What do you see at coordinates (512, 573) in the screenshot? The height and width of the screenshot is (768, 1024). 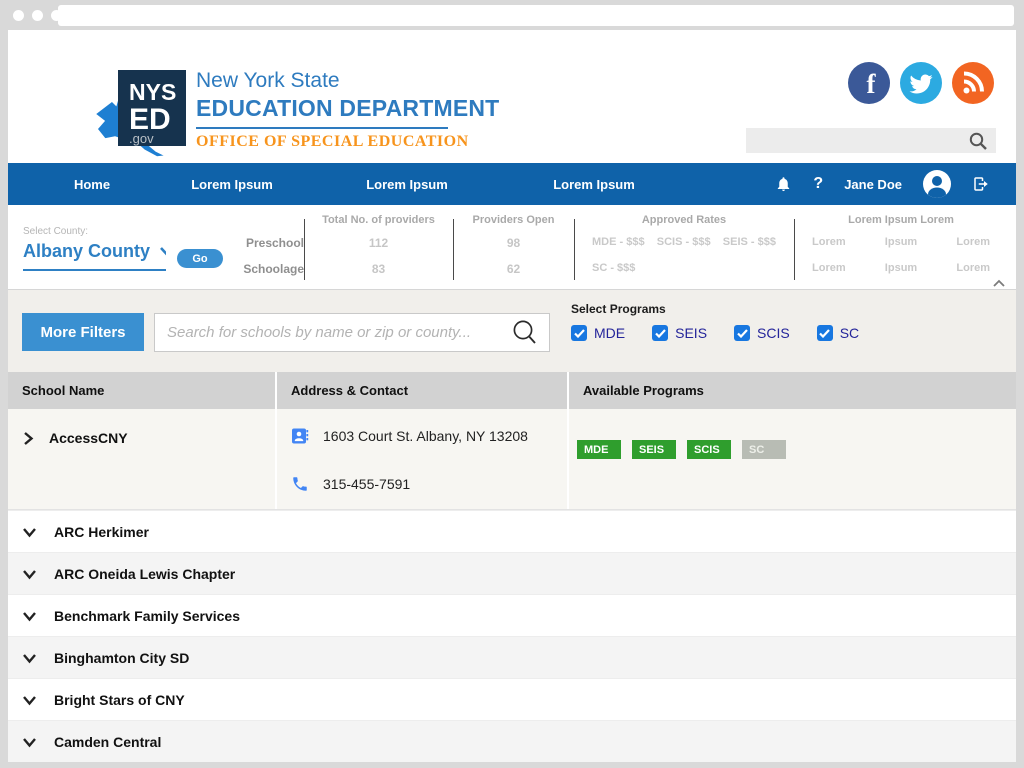 I see `table-row: ARC Oneida Lewis Chapter` at bounding box center [512, 573].